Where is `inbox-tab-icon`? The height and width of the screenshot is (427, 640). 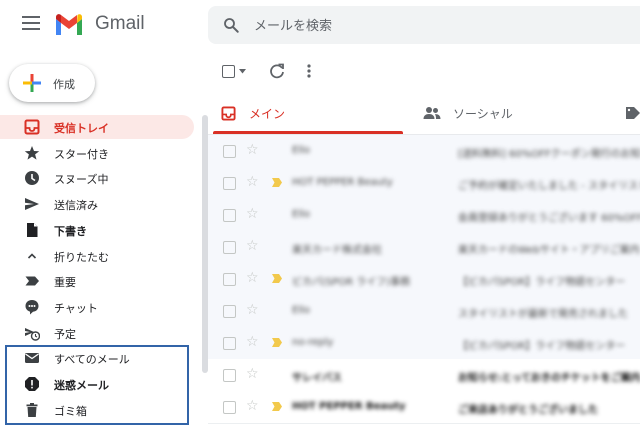
inbox-tab-icon is located at coordinates (228, 113).